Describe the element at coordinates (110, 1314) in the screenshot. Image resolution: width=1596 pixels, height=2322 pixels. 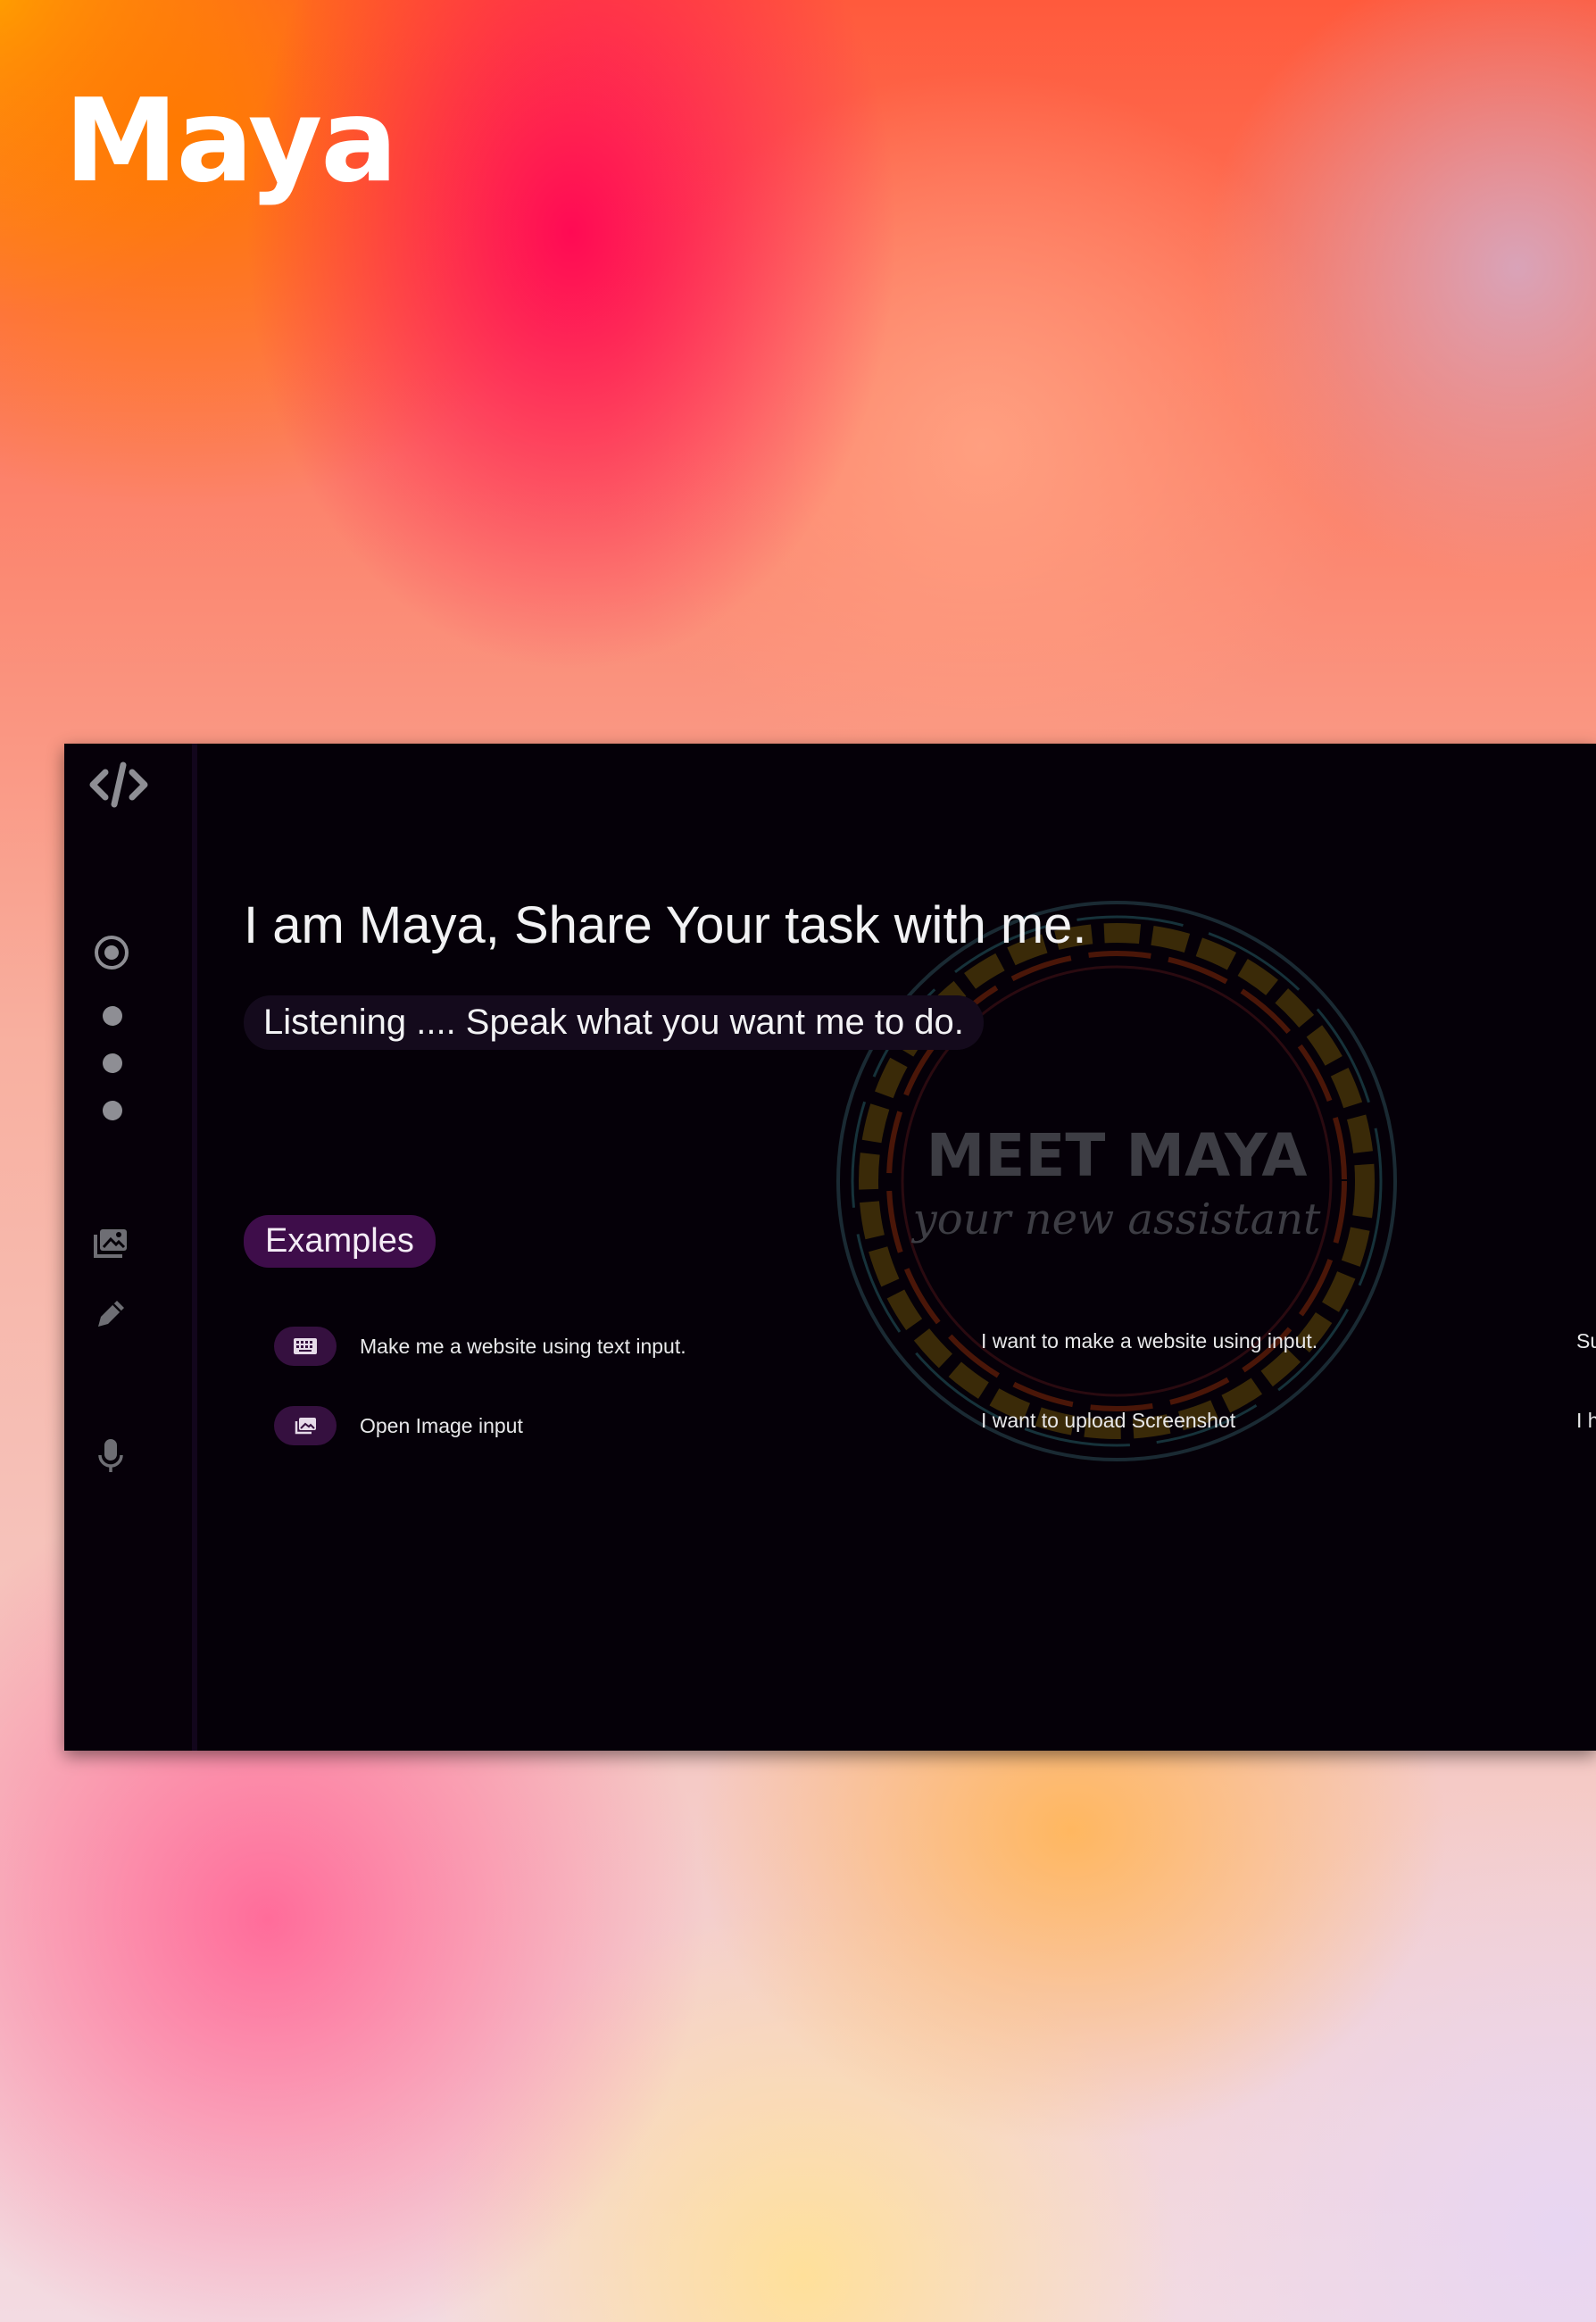
I see `pencil-icon` at that location.